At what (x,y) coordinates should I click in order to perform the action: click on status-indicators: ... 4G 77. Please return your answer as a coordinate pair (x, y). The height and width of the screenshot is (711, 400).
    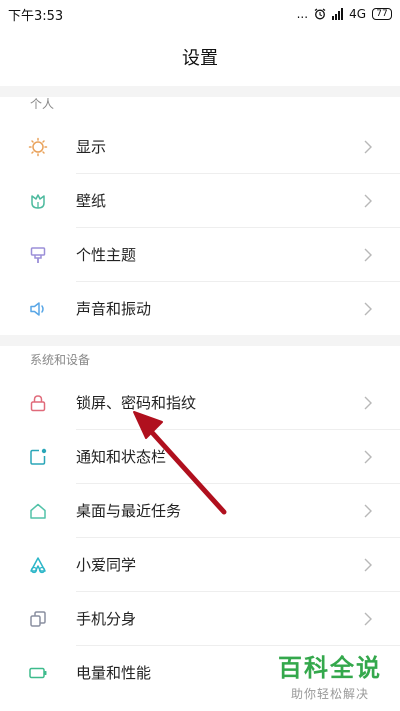
    Looking at the image, I should click on (344, 14).